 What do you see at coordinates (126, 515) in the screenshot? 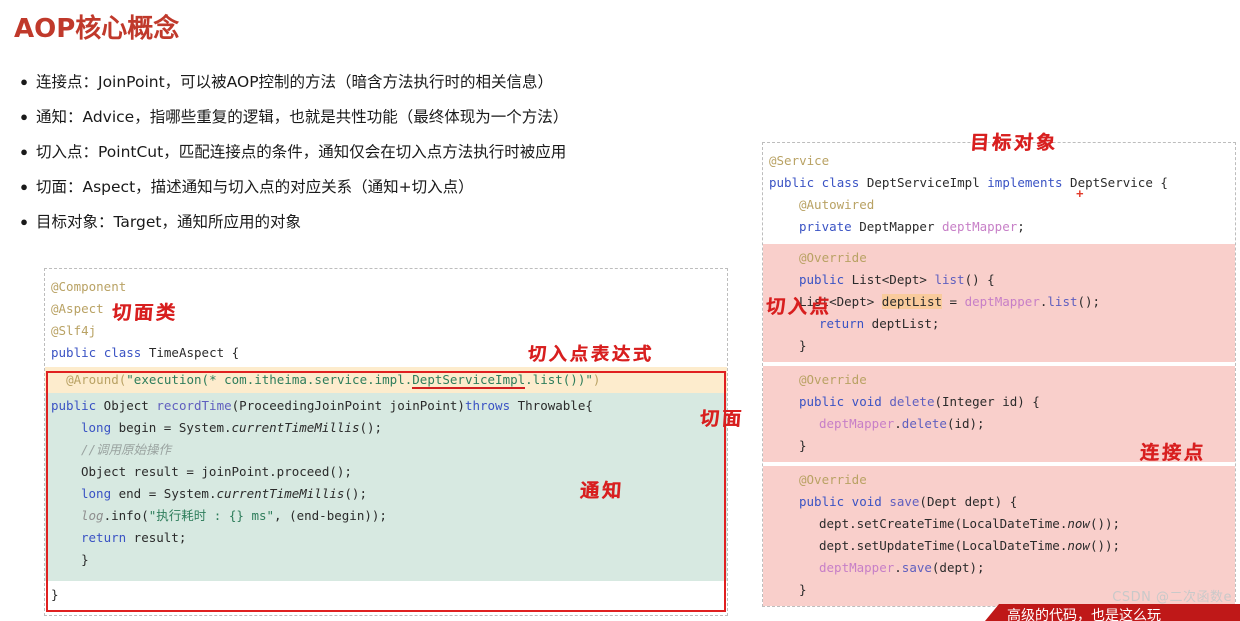
I see `code-text: .info(` at bounding box center [126, 515].